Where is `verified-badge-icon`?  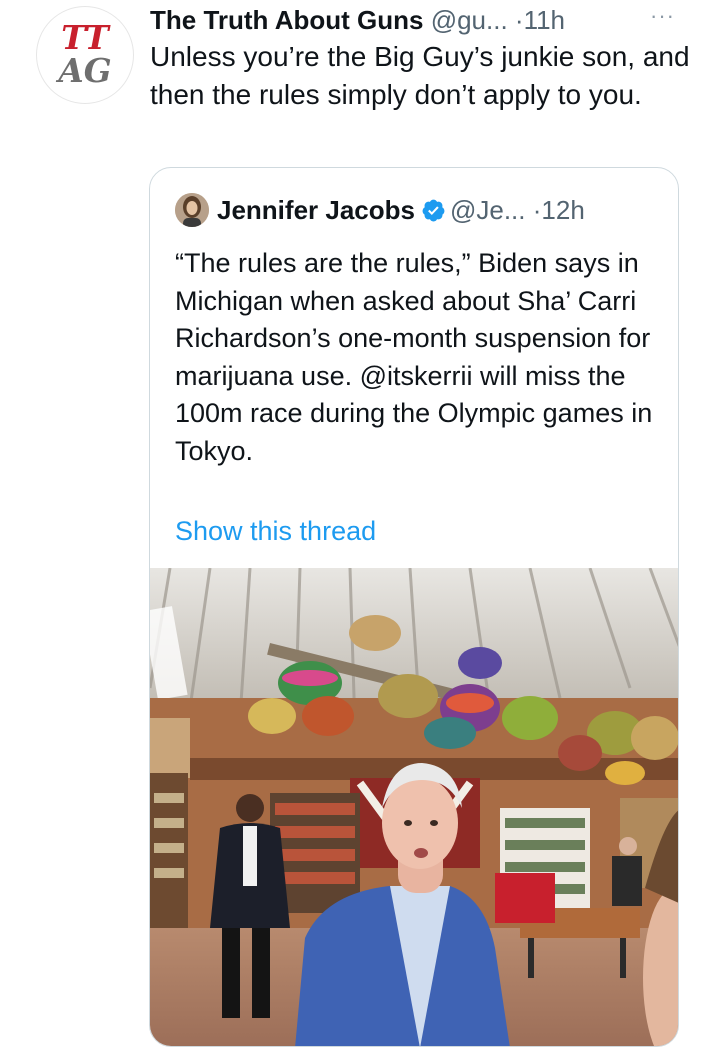 verified-badge-icon is located at coordinates (433, 210).